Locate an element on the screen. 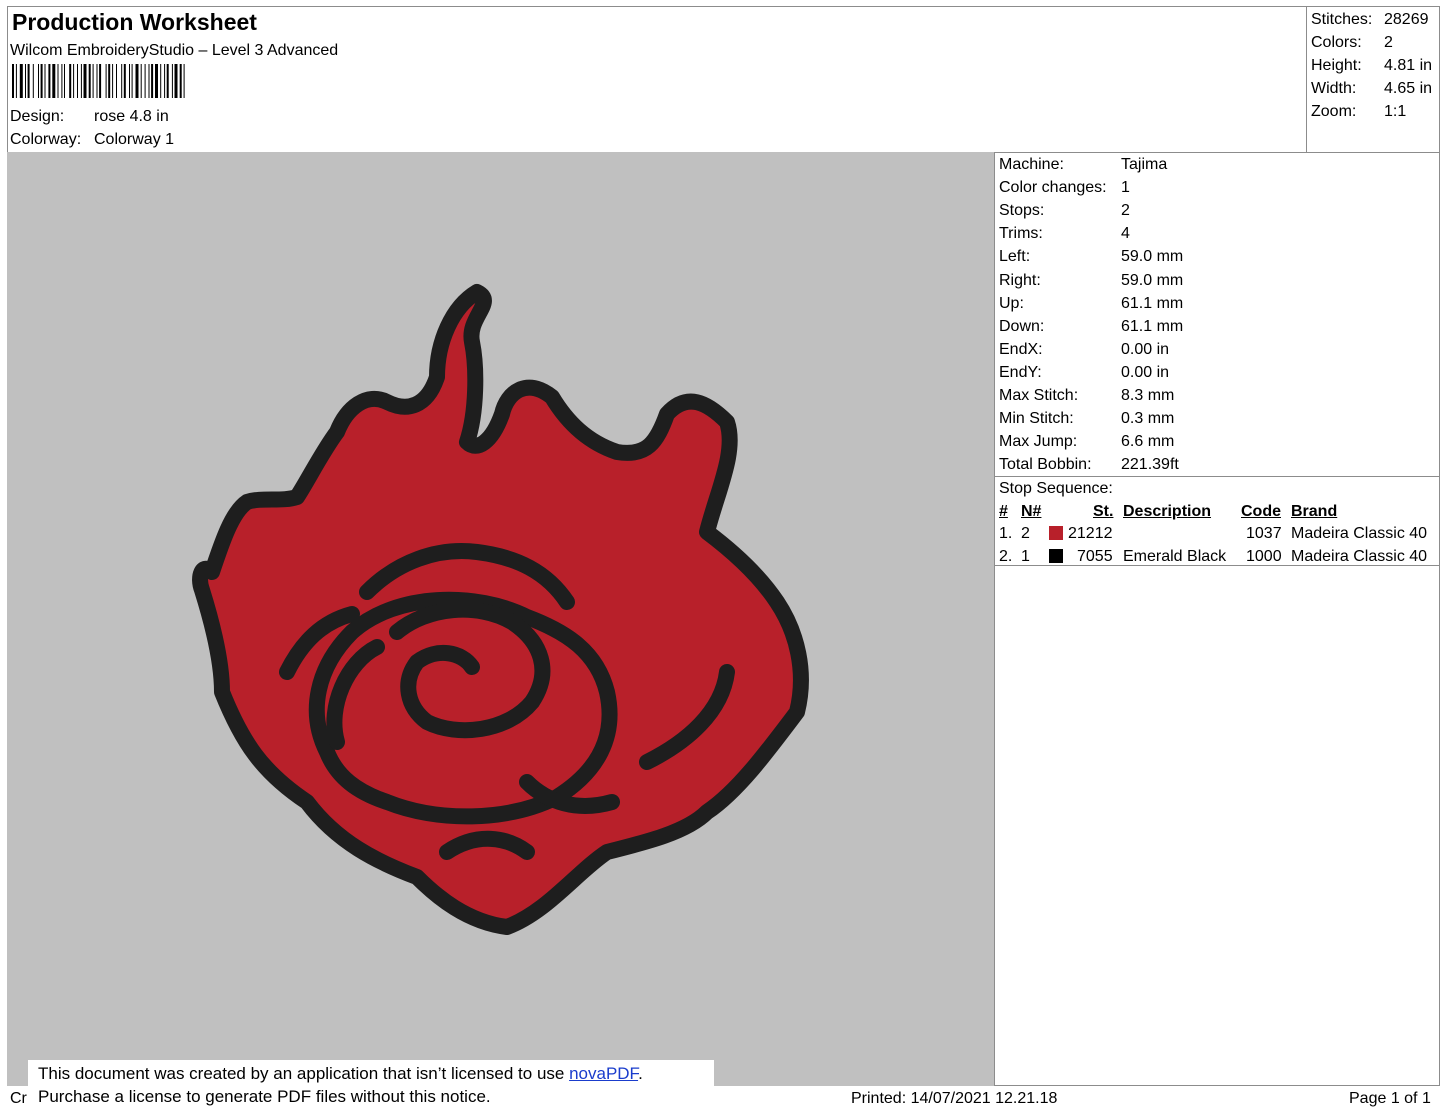 This screenshot has width=1445, height=1117. col-header-brand: Brand is located at coordinates (1314, 511).